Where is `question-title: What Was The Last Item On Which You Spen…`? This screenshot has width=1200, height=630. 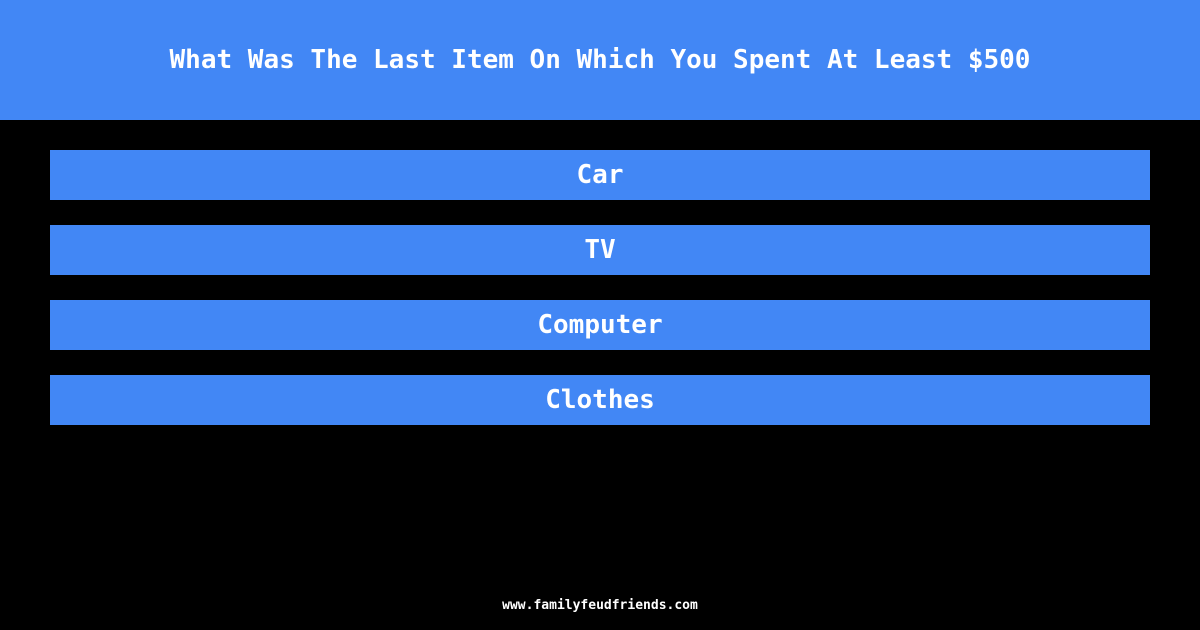 question-title: What Was The Last Item On Which You Spen… is located at coordinates (600, 60).